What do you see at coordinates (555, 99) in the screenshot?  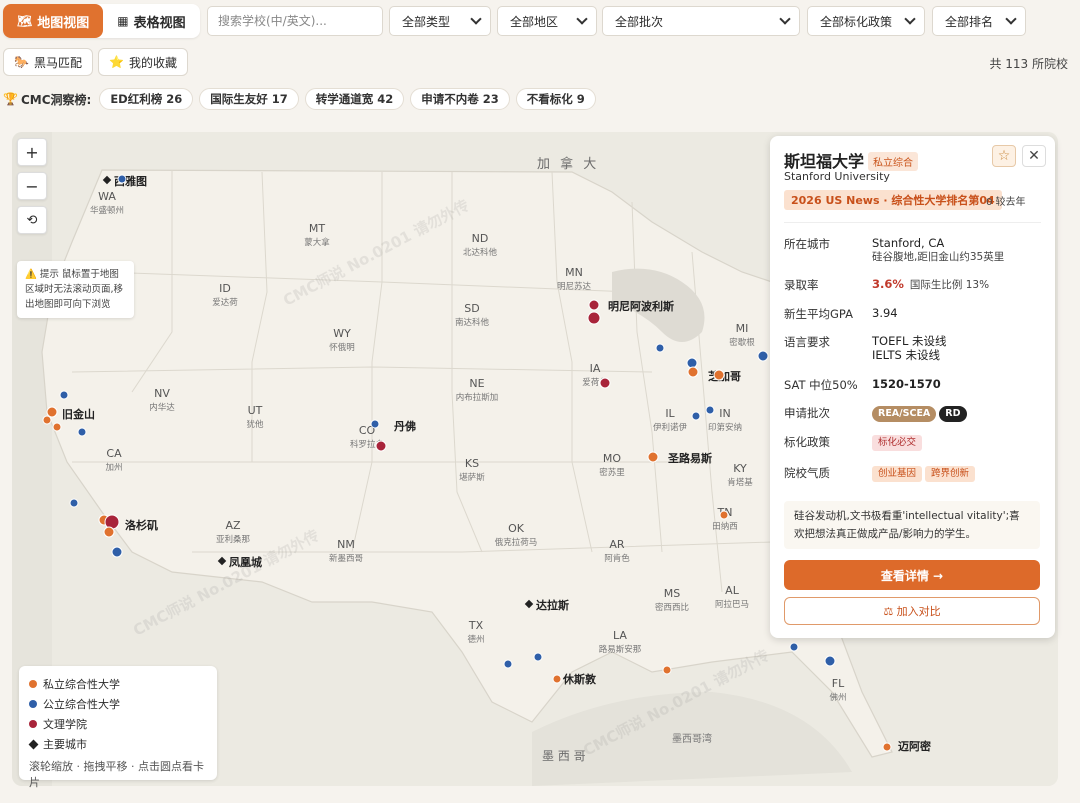 I see `insight-chip-test-blind: 不看标化 9` at bounding box center [555, 99].